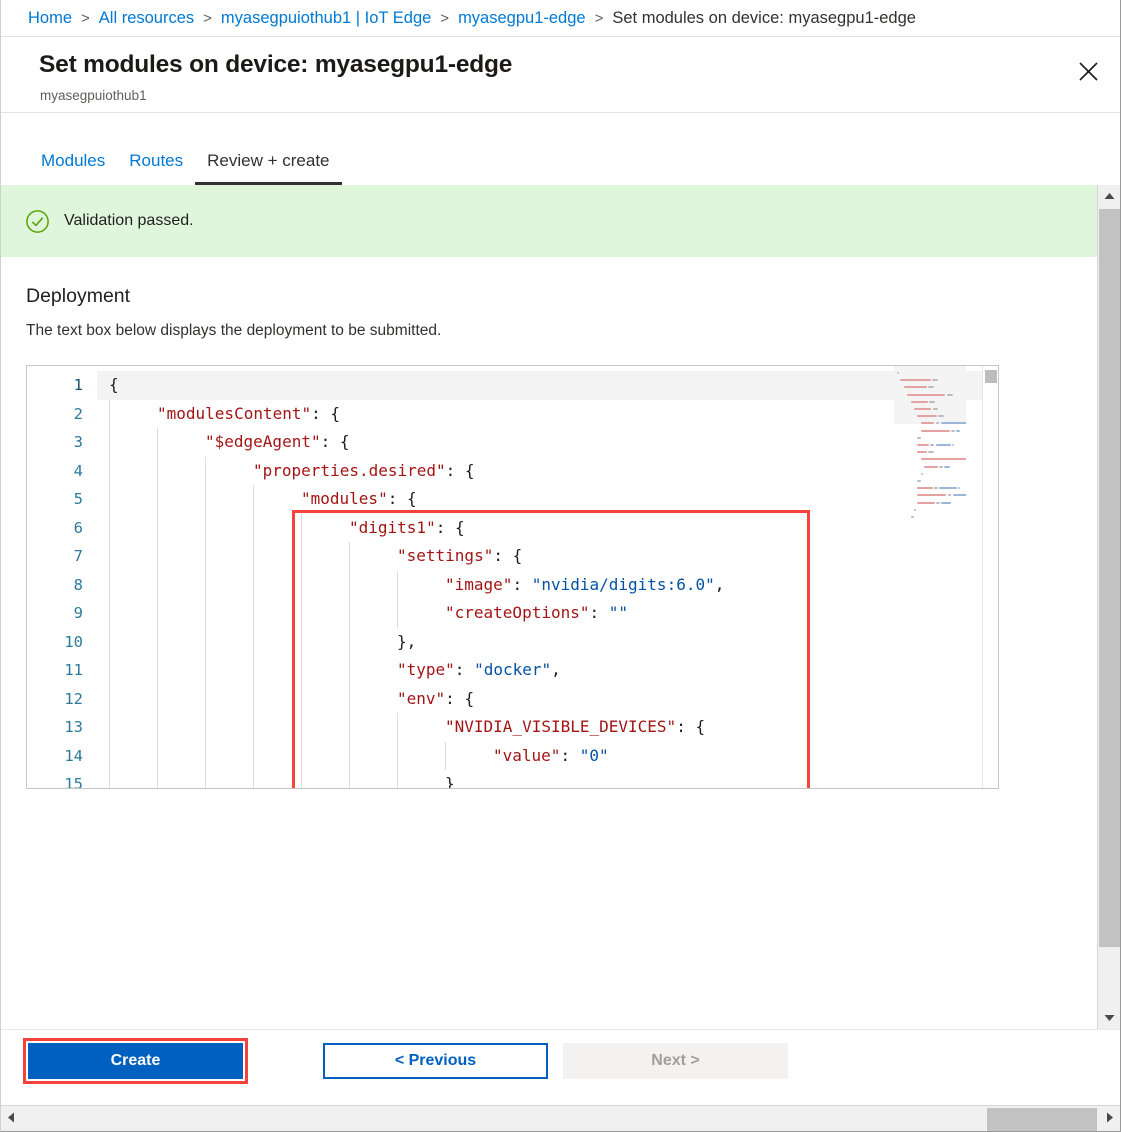 This screenshot has height=1132, width=1121. Describe the element at coordinates (594, 755) in the screenshot. I see `code-token-str: "0"` at that location.